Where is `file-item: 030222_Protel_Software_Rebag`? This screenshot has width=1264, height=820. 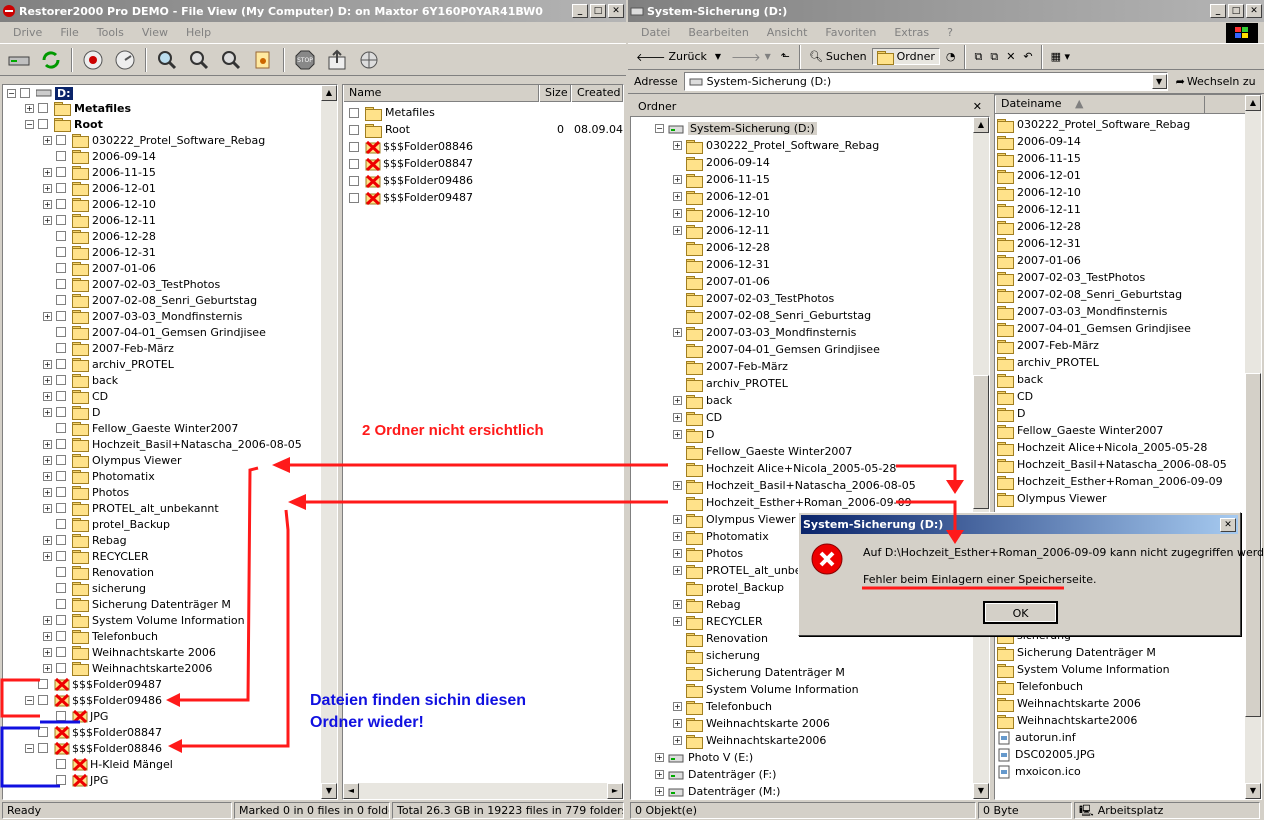
file-item: 030222_Protel_Software_Rebag is located at coordinates (1128, 124).